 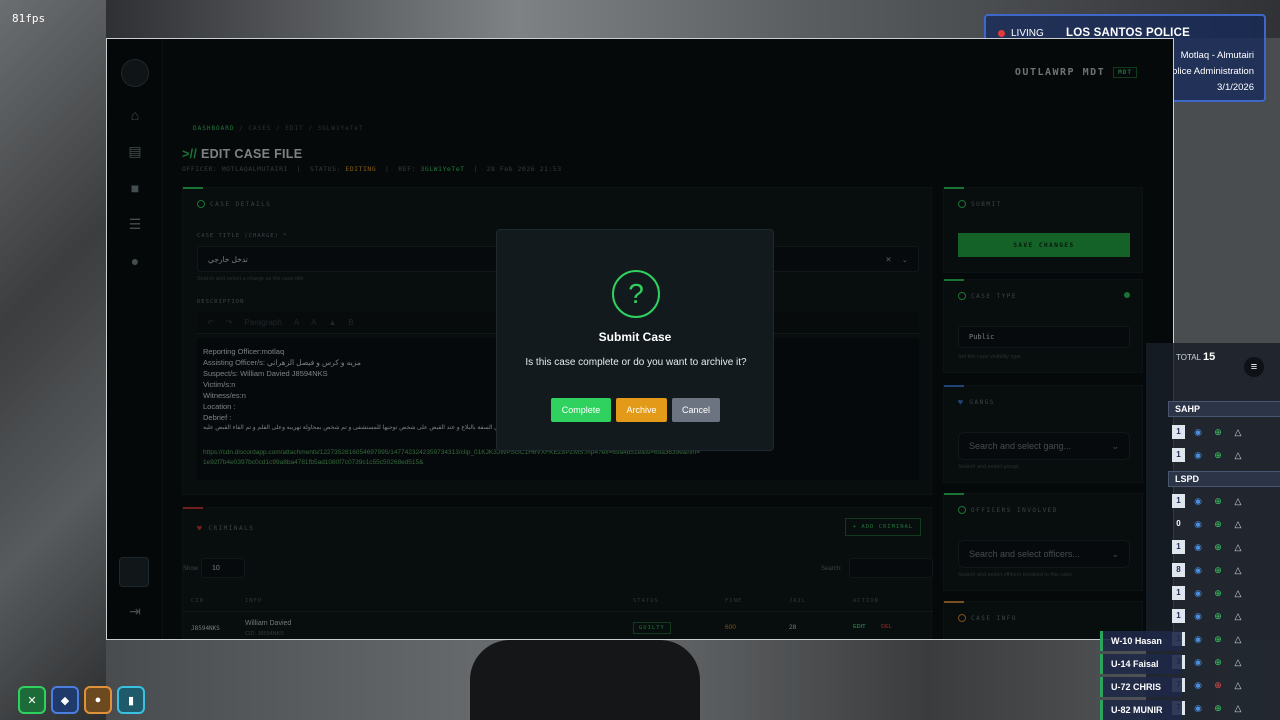 What do you see at coordinates (29, 18) in the screenshot?
I see `fps-counter: 81fps` at bounding box center [29, 18].